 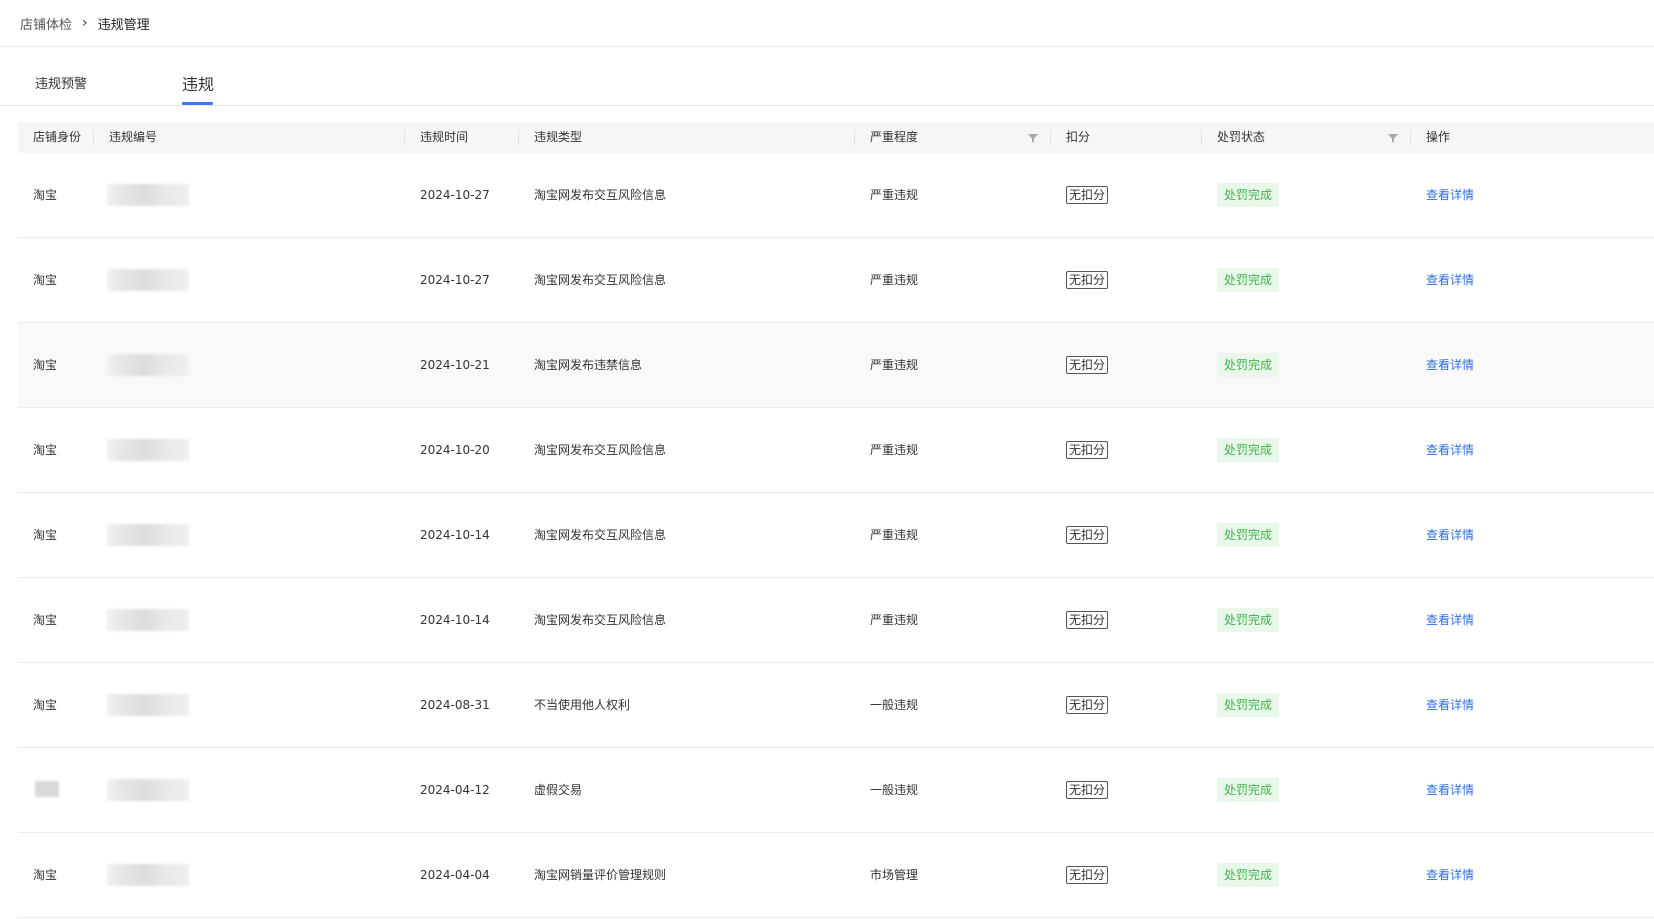 What do you see at coordinates (455, 365) in the screenshot?
I see `violation-time-cell: 2024-10-21` at bounding box center [455, 365].